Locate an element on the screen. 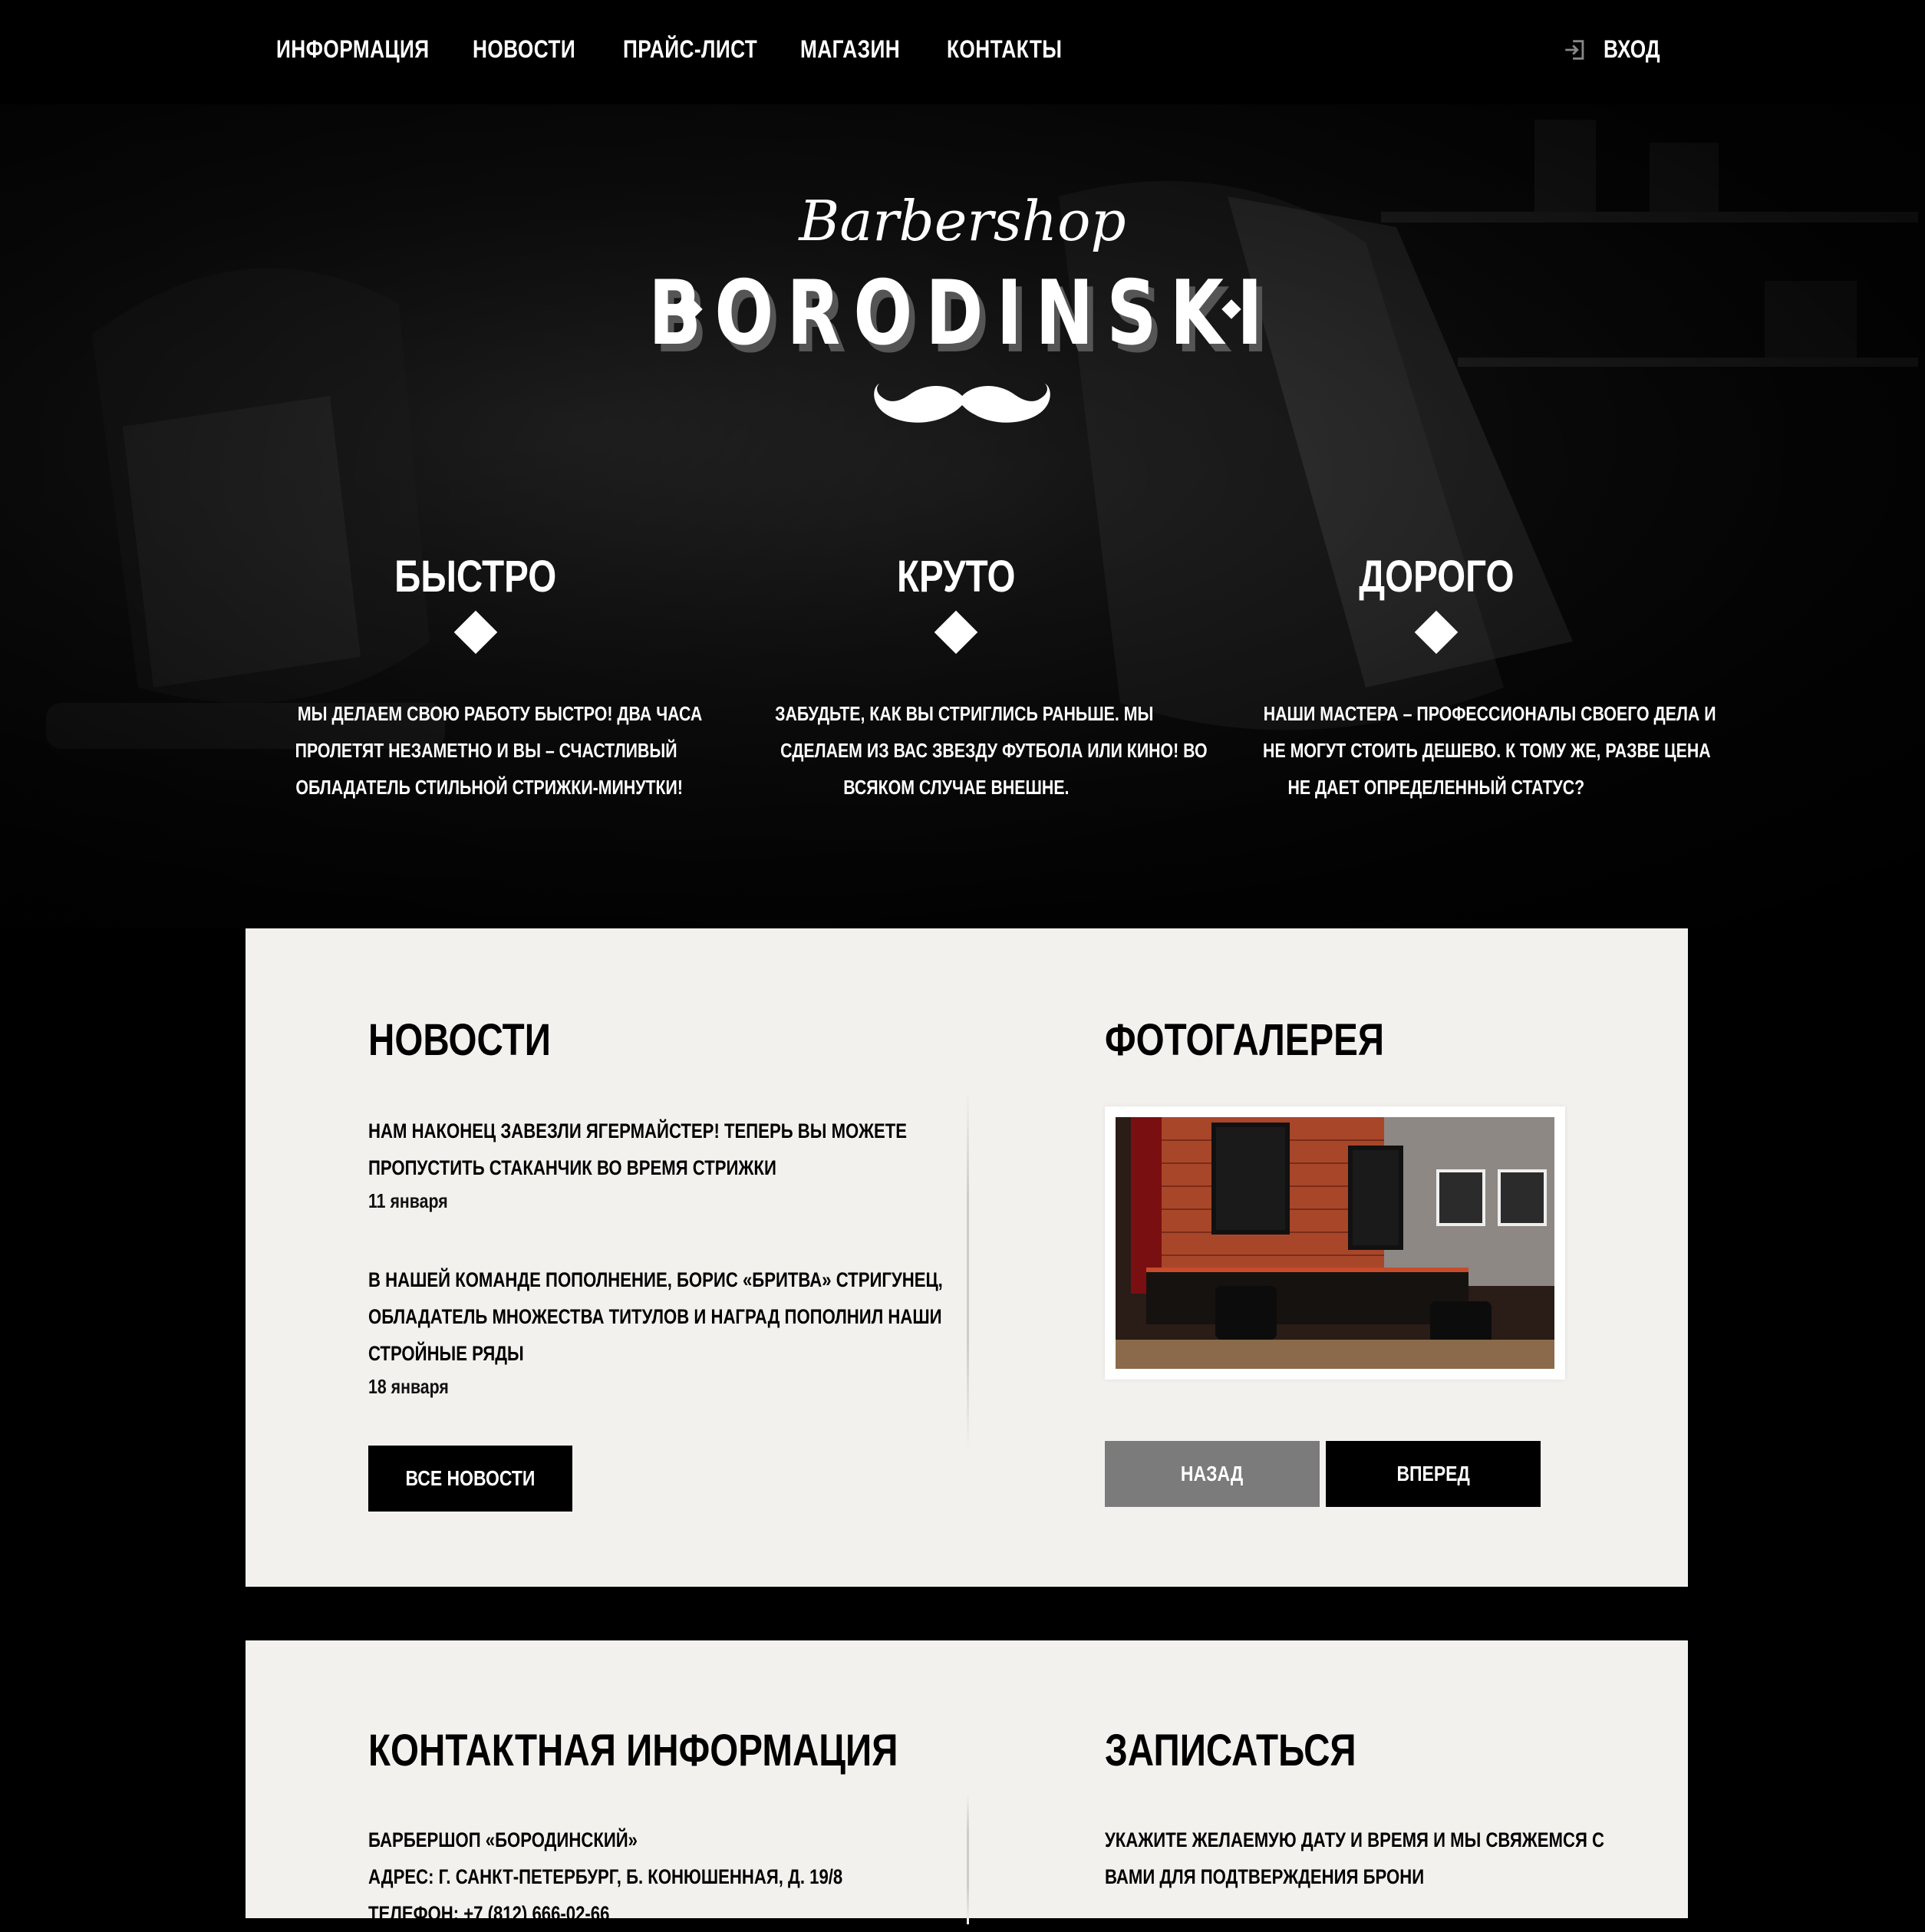  contacts-heading: КОНТАКТНАЯ ИНФОРМАЦИЯ is located at coordinates (633, 1750).